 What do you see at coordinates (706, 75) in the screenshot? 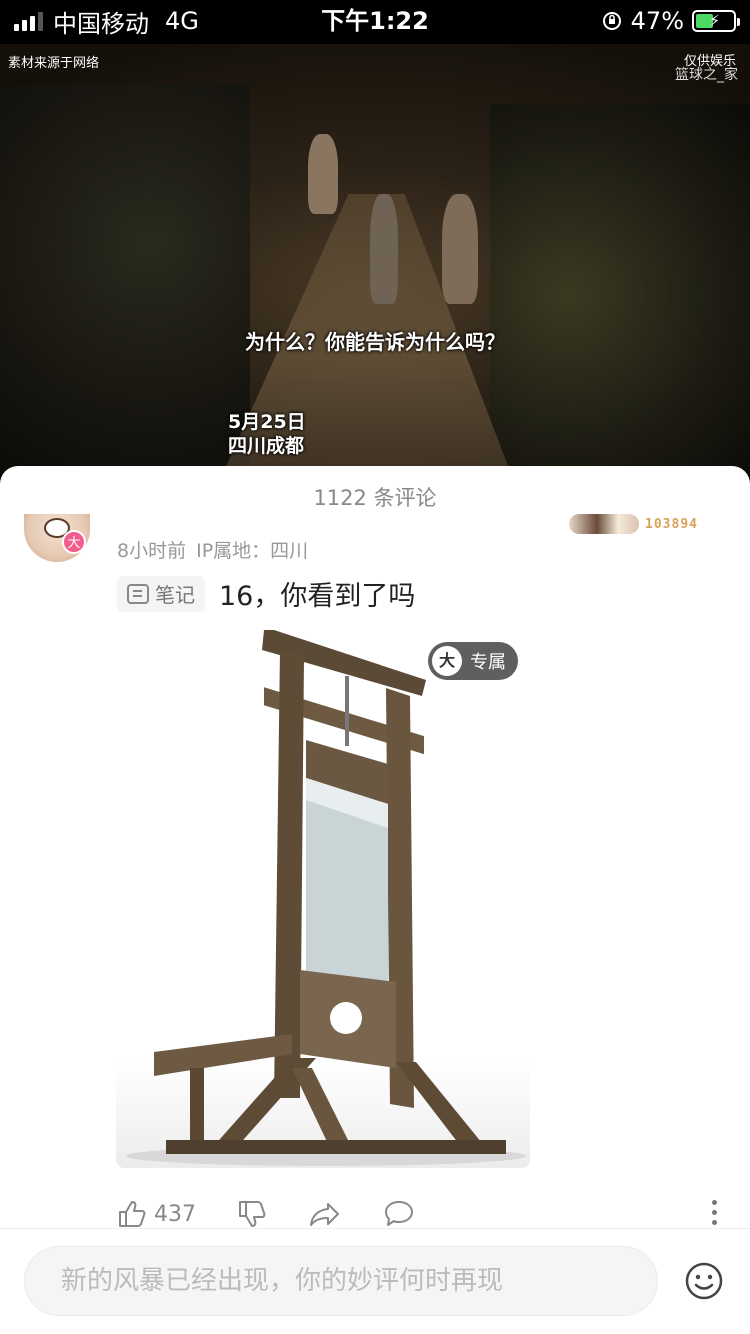
I see `video-watermark-channel: 篮球之_家` at bounding box center [706, 75].